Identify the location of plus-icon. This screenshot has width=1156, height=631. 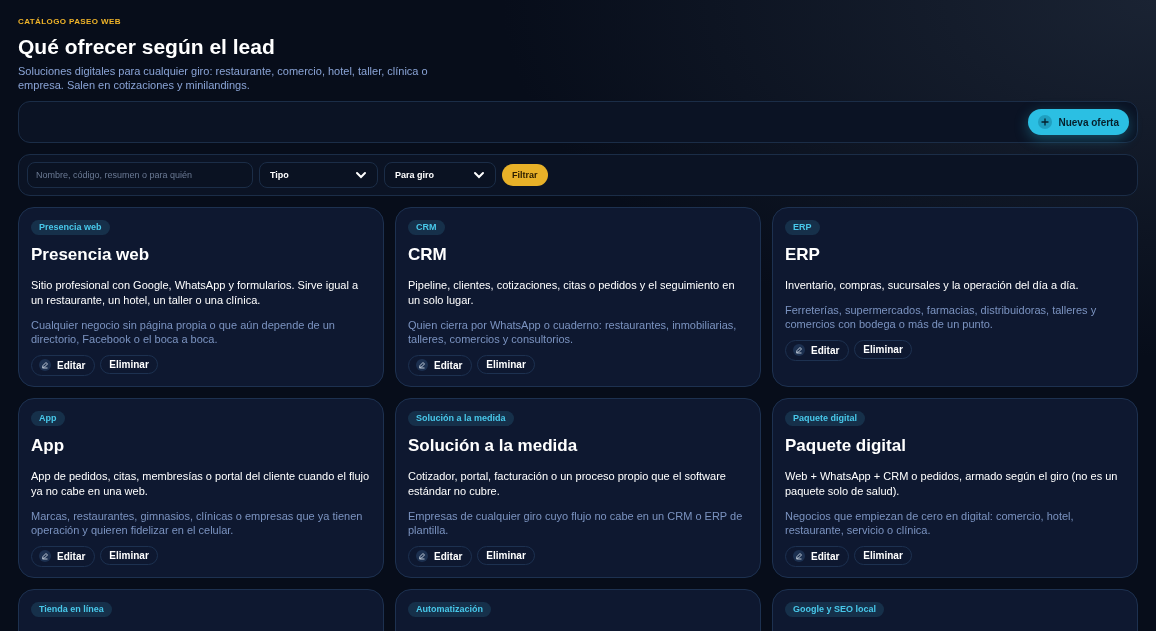
(1045, 122).